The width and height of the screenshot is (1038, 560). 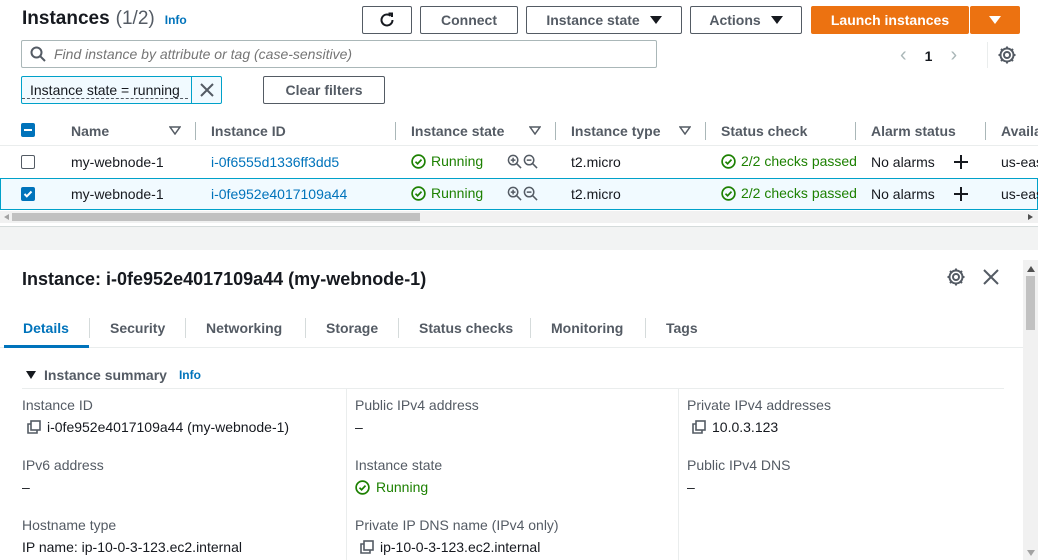 What do you see at coordinates (104, 19) in the screenshot?
I see `title-row: Instances (1/2) Info` at bounding box center [104, 19].